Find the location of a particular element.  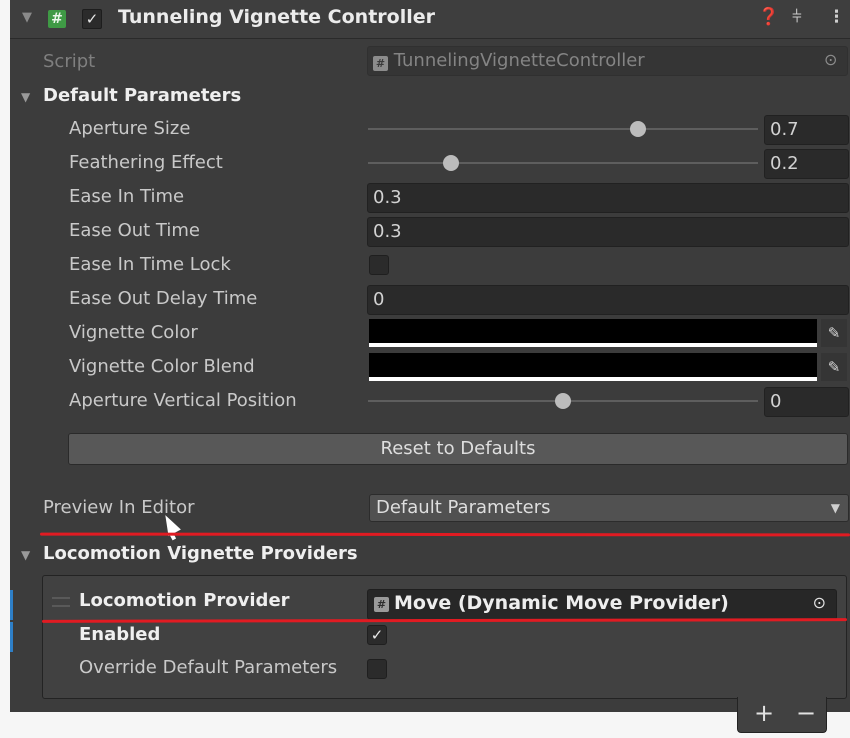

feathering-effect-slider is located at coordinates (563, 163).